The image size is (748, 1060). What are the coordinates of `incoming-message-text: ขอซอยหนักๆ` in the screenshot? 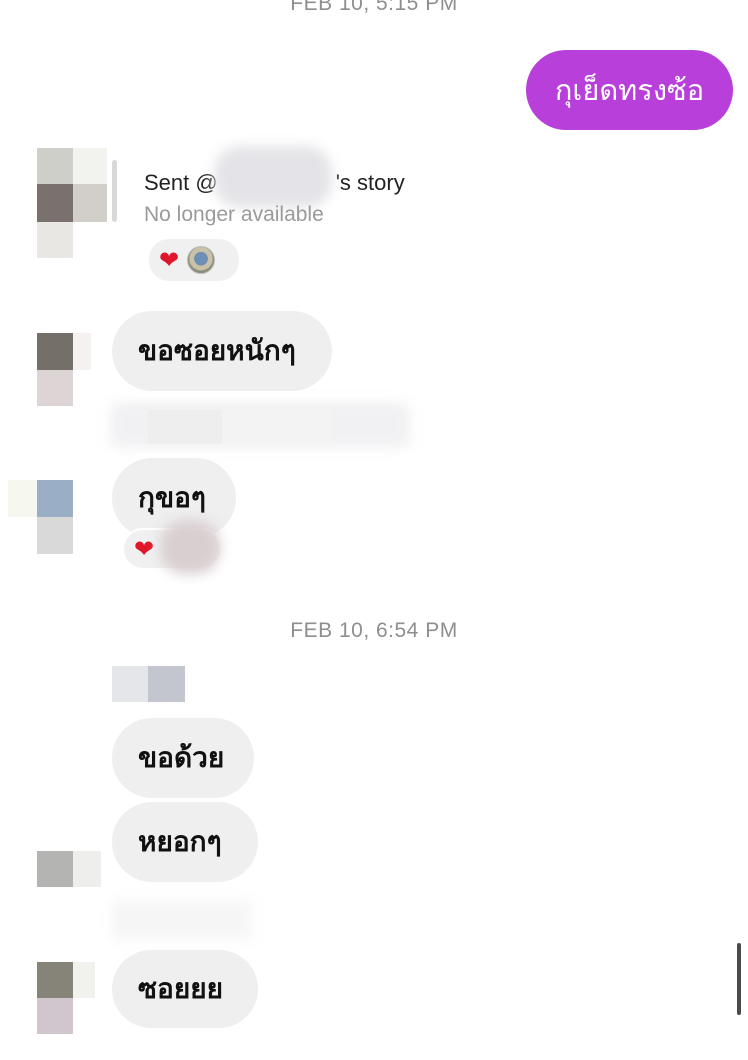 It's located at (217, 350).